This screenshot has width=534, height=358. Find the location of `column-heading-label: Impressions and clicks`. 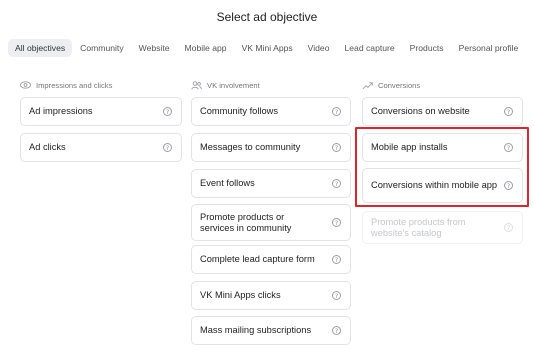

column-heading-label: Impressions and clicks is located at coordinates (74, 85).